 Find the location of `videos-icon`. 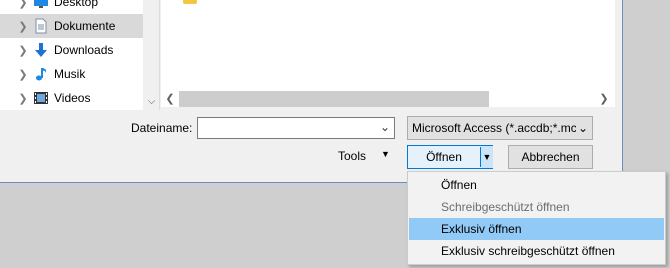

videos-icon is located at coordinates (41, 98).